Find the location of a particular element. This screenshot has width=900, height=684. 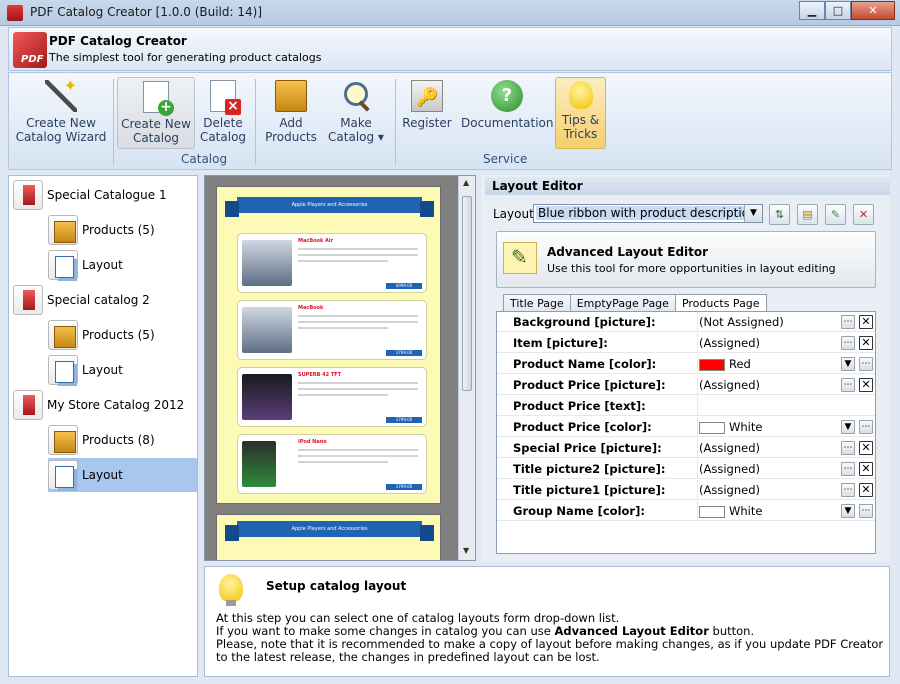

scroll-down-icon: ▼ is located at coordinates (466, 550).